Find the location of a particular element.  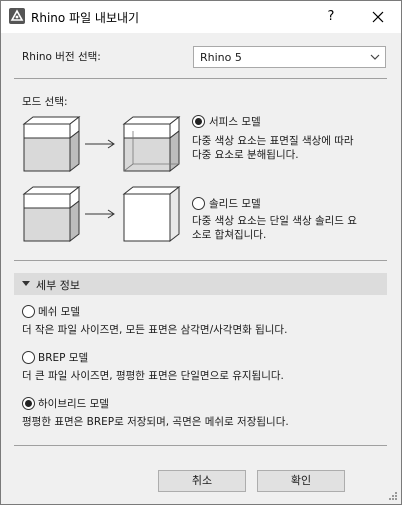

hybrid-model-radio is located at coordinates (28, 403).